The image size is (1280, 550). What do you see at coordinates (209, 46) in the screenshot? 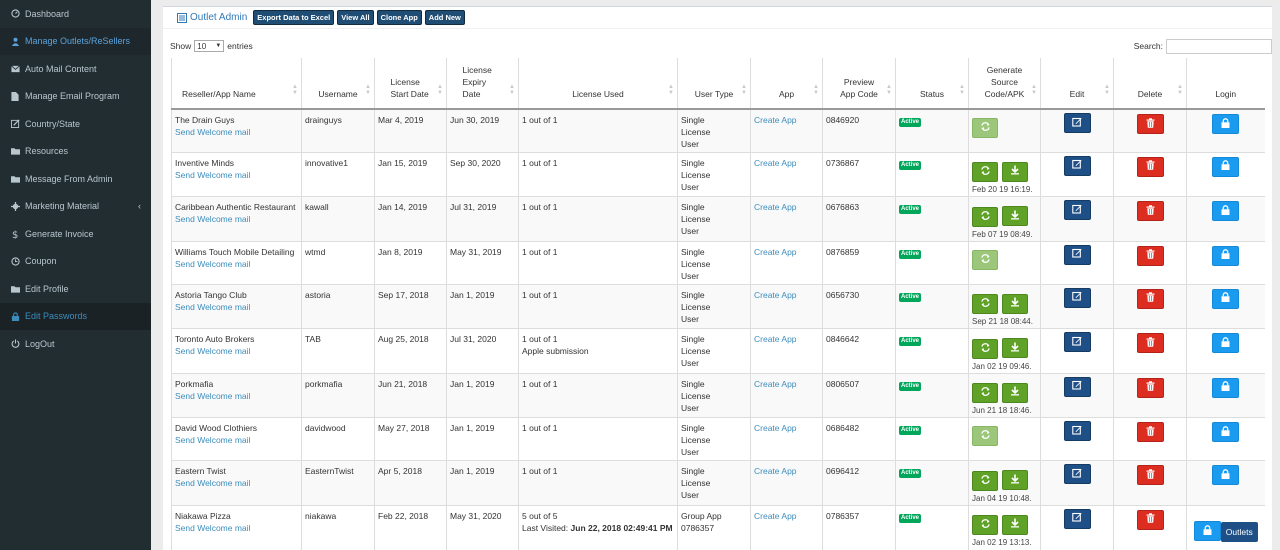
I see `entries-select: 10 ▼` at bounding box center [209, 46].